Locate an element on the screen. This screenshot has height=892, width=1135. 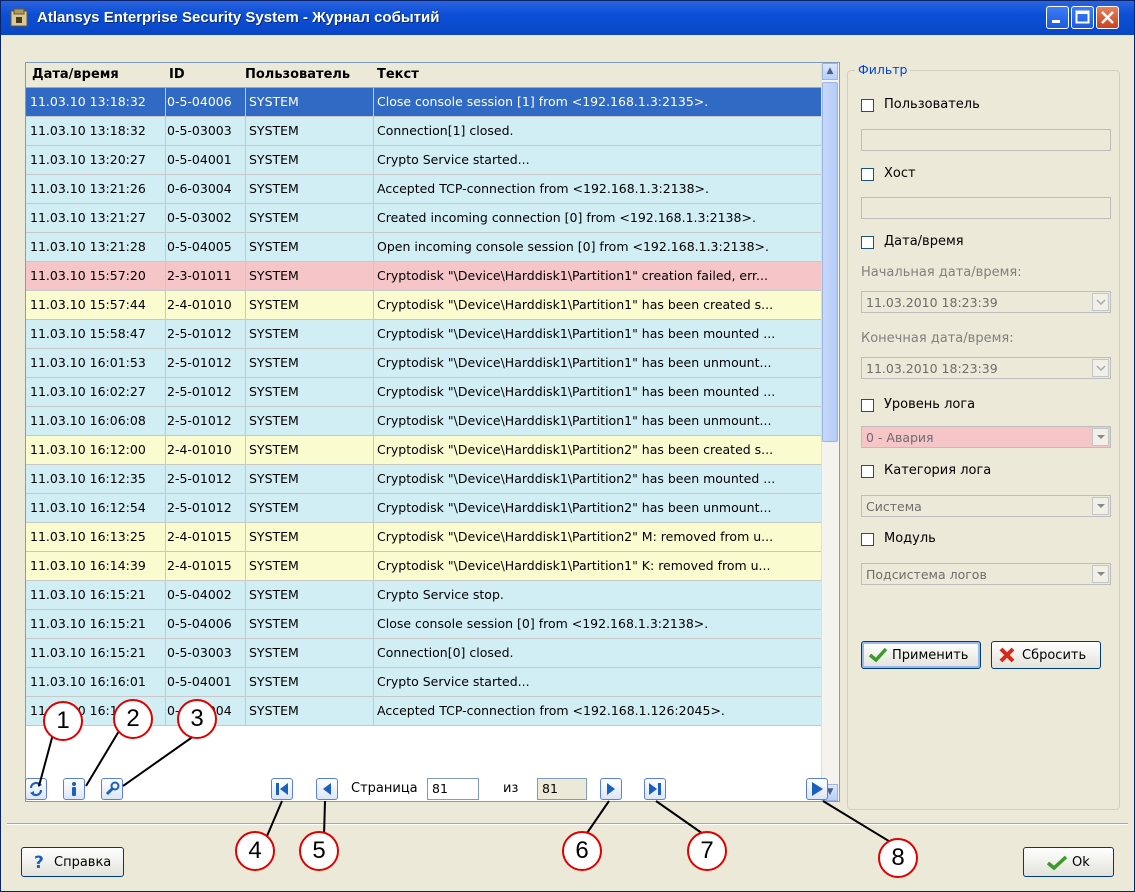
module-label: Модуль is located at coordinates (910, 538).